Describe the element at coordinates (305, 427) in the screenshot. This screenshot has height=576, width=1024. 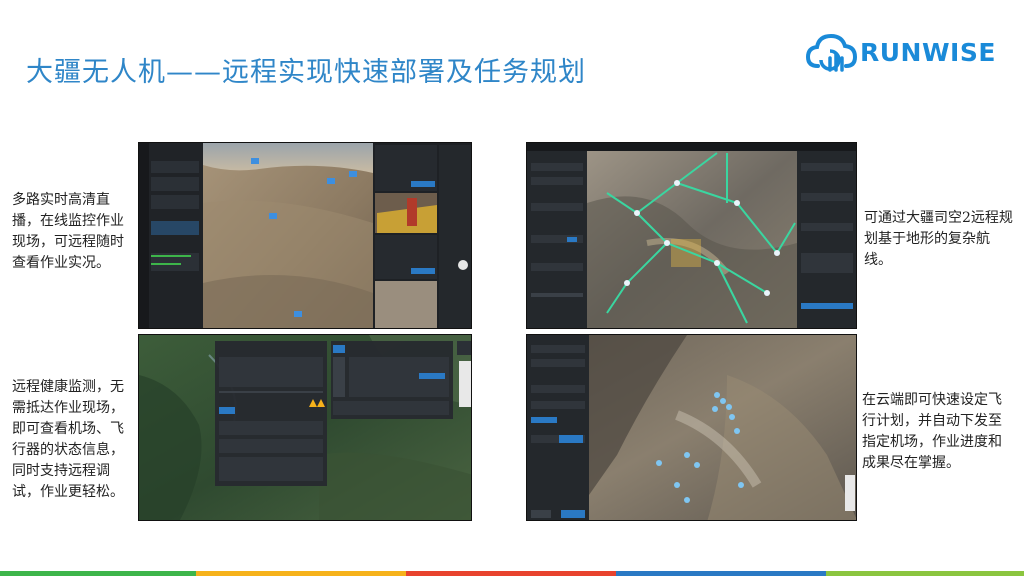
I see `screenshot-health-monitoring` at that location.